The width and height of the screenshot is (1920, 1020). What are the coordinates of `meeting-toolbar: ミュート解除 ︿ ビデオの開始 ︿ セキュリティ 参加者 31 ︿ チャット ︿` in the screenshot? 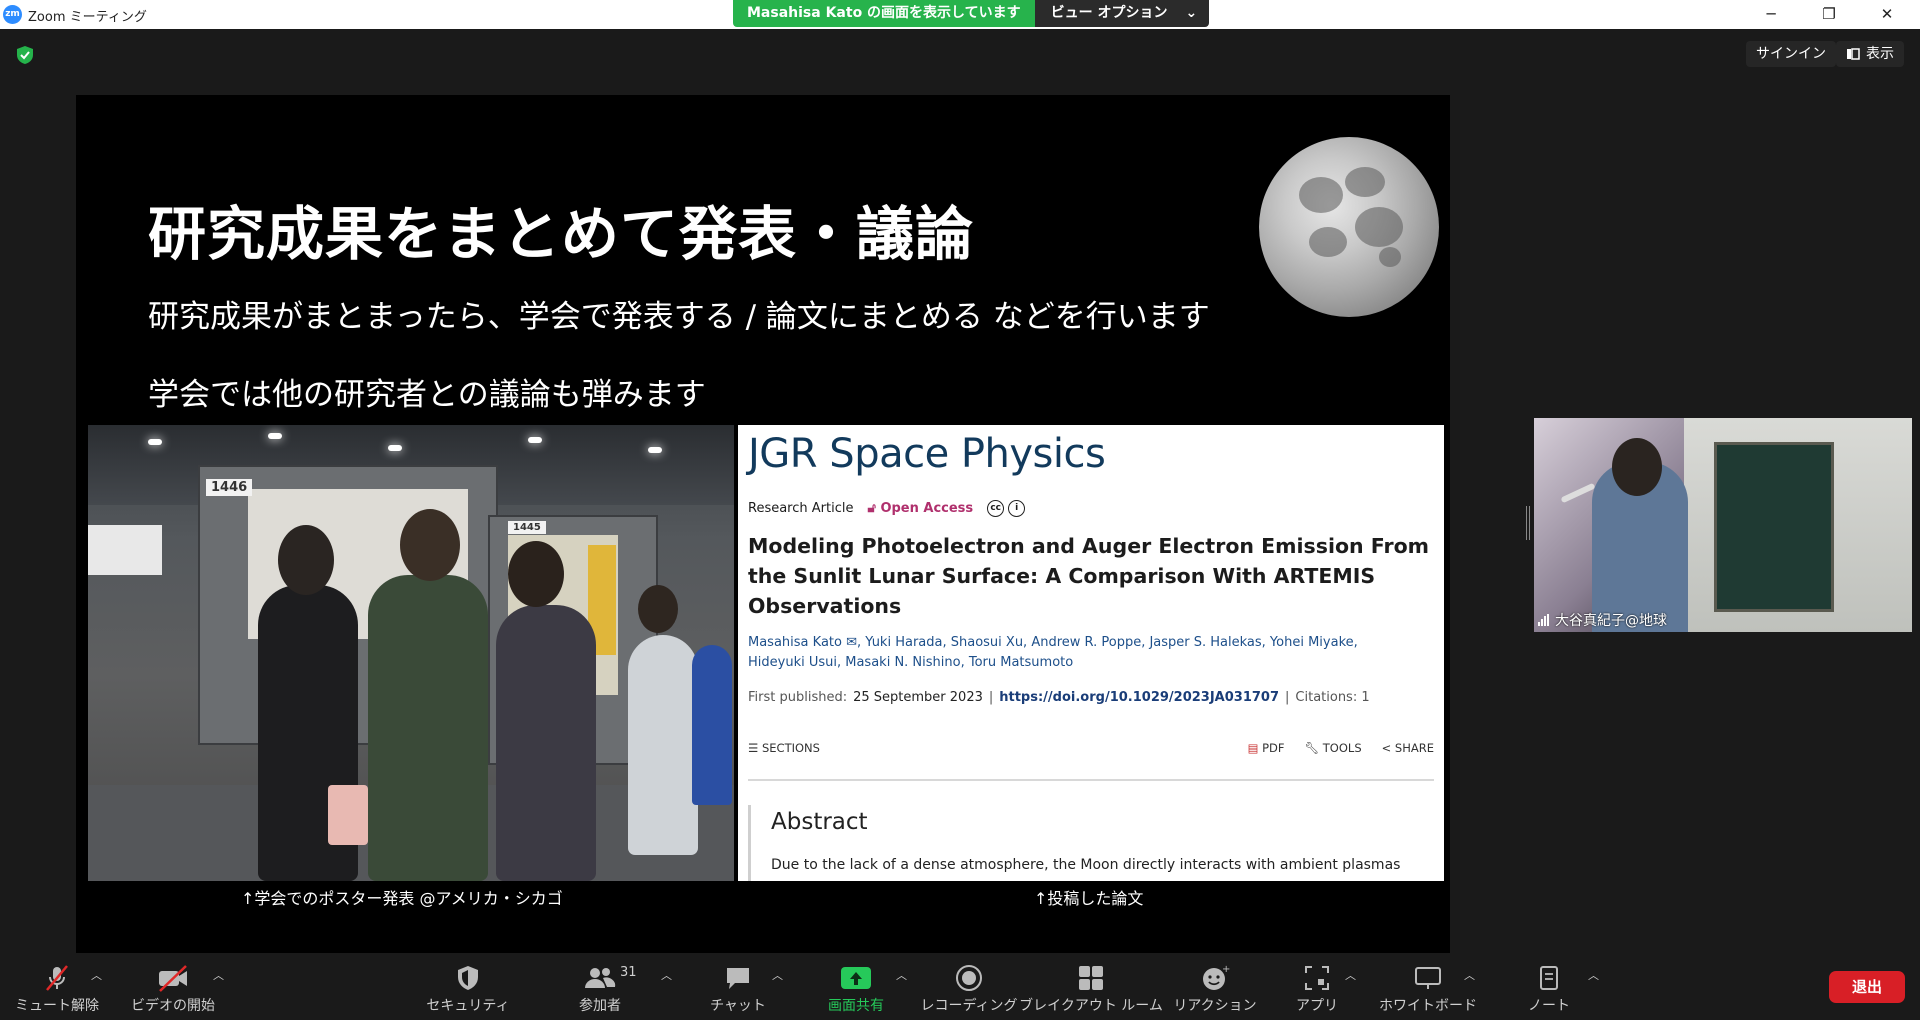 It's located at (960, 986).